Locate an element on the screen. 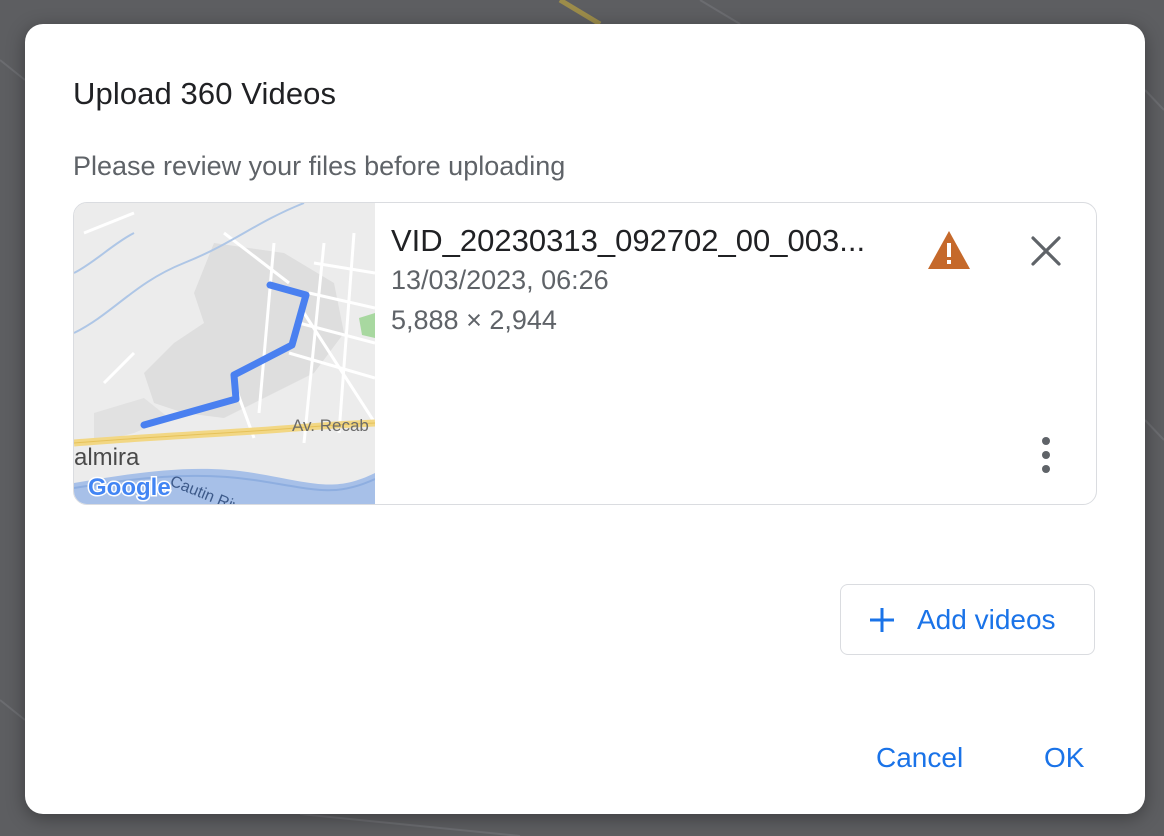  ok-button: OK is located at coordinates (1064, 758).